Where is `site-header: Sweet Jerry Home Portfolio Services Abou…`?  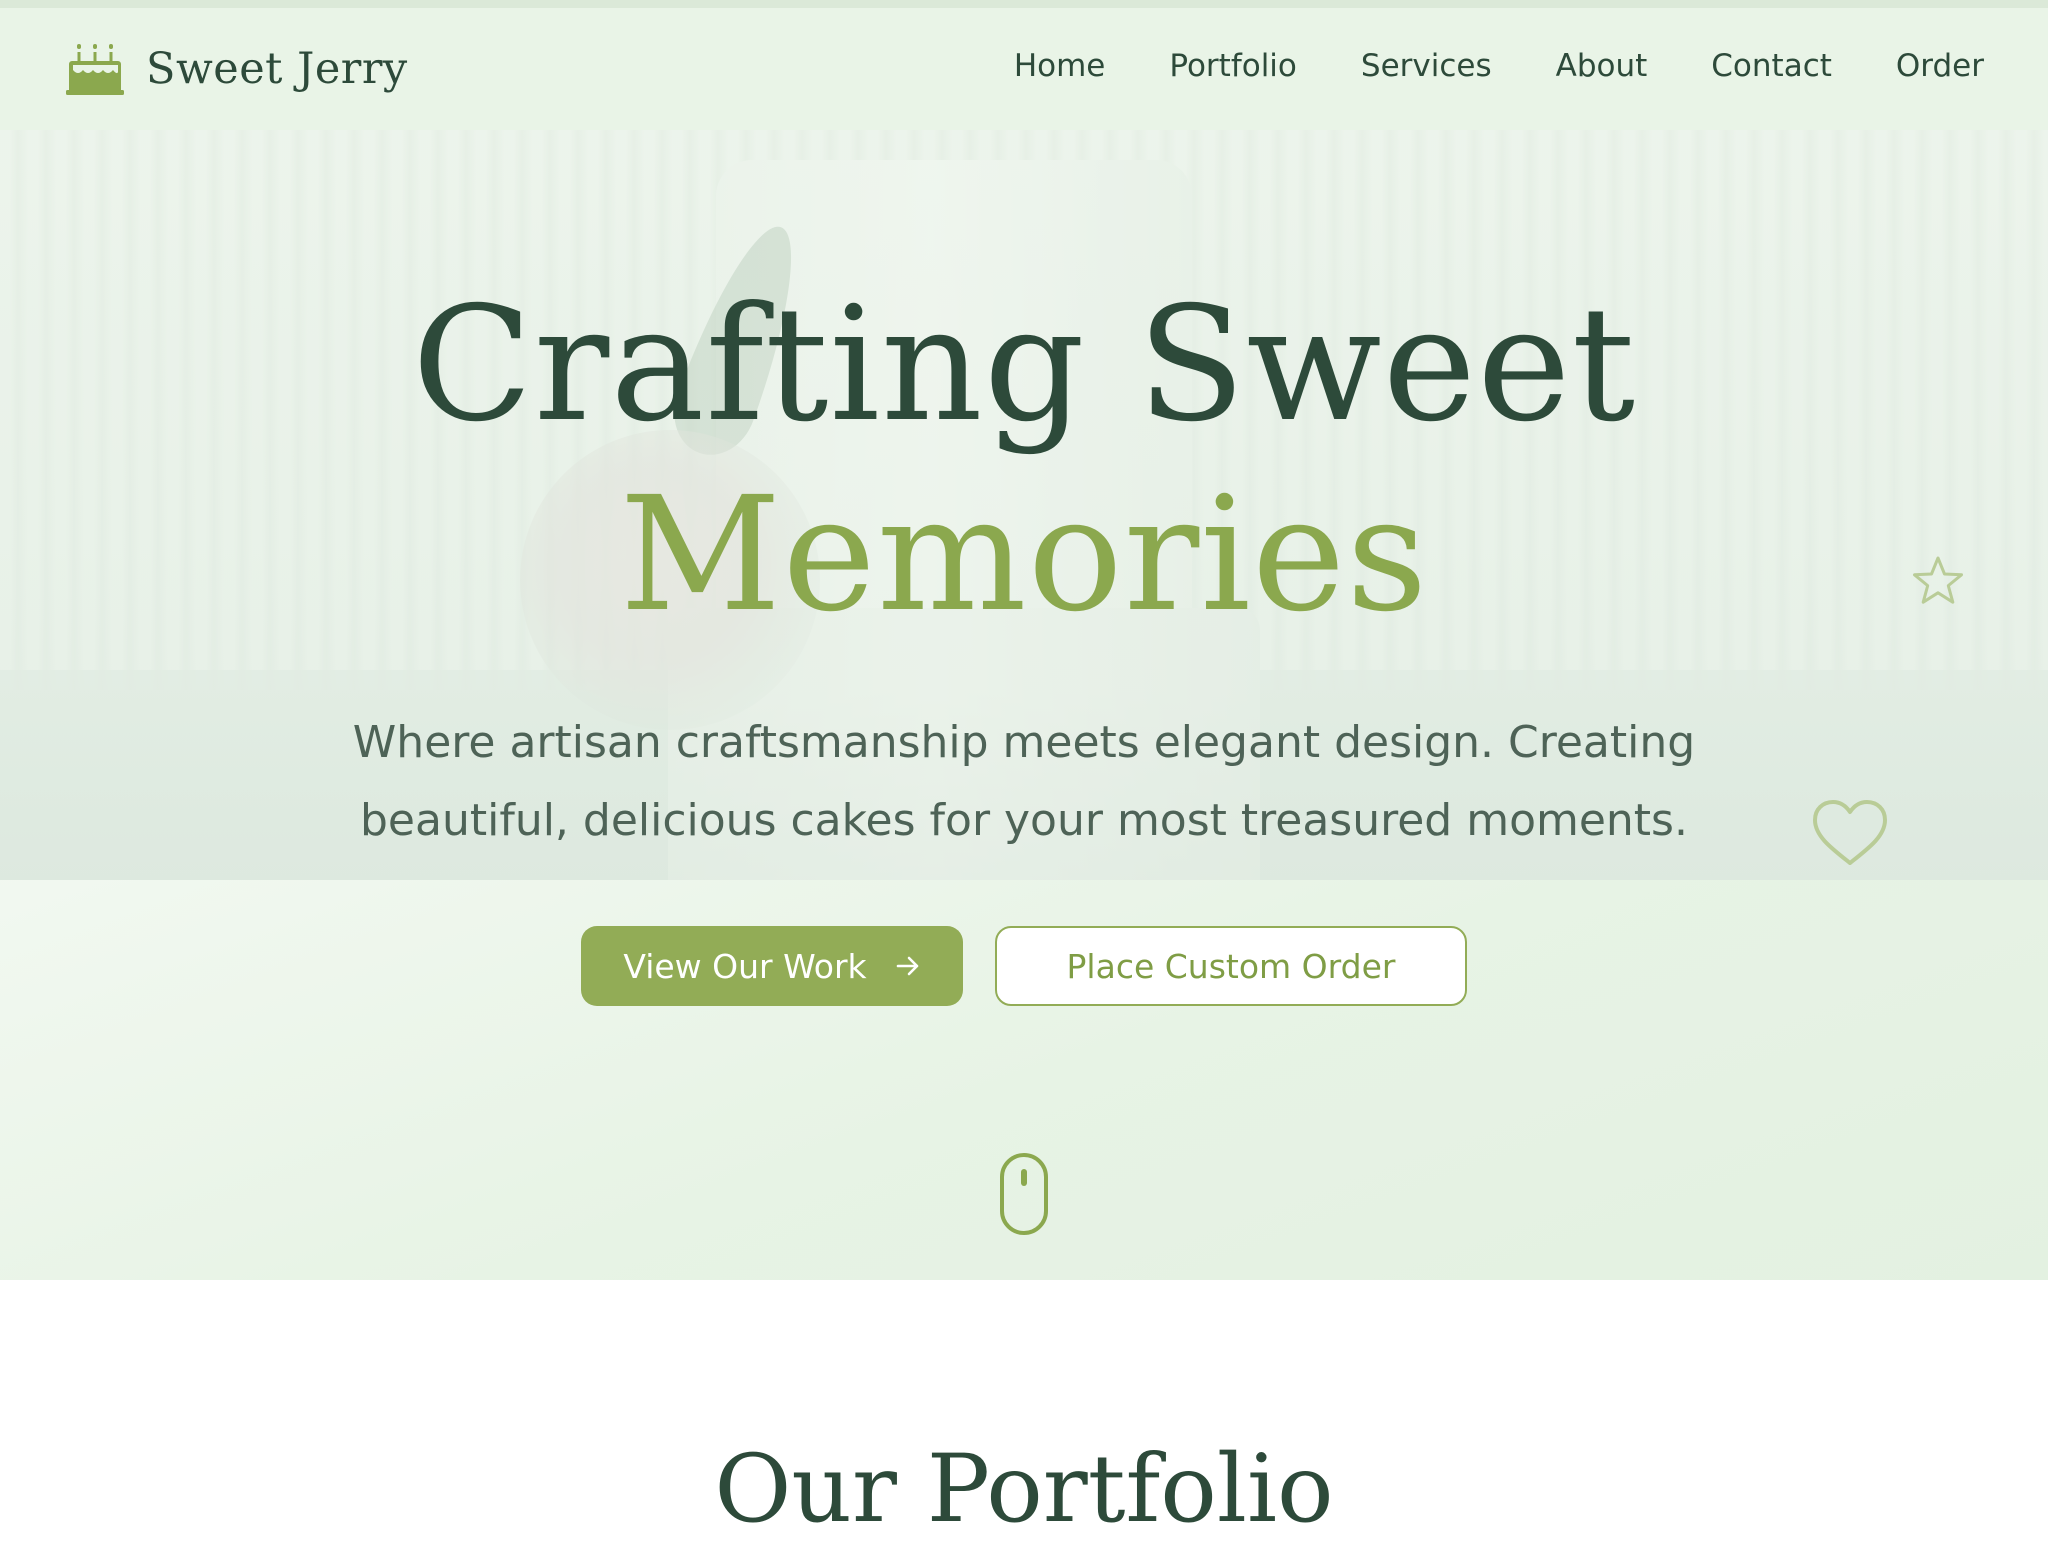 site-header: Sweet Jerry Home Portfolio Services Abou… is located at coordinates (1024, 69).